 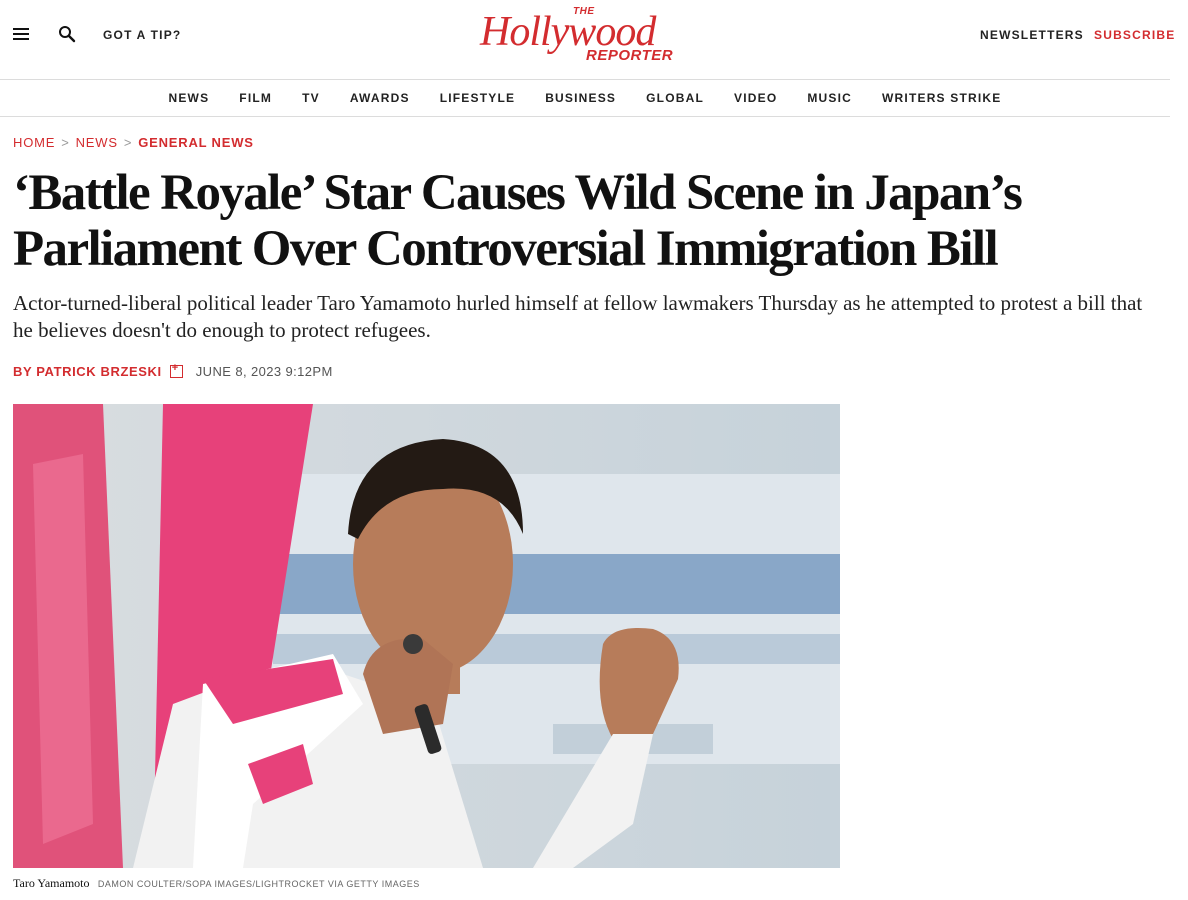 What do you see at coordinates (87, 371) in the screenshot?
I see `author-link: BY PATRICK BRZESKI` at bounding box center [87, 371].